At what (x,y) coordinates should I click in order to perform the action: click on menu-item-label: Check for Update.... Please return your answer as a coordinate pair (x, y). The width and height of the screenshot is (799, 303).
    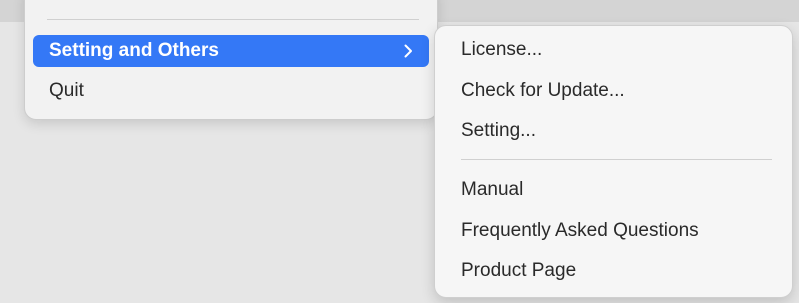
    Looking at the image, I should click on (543, 90).